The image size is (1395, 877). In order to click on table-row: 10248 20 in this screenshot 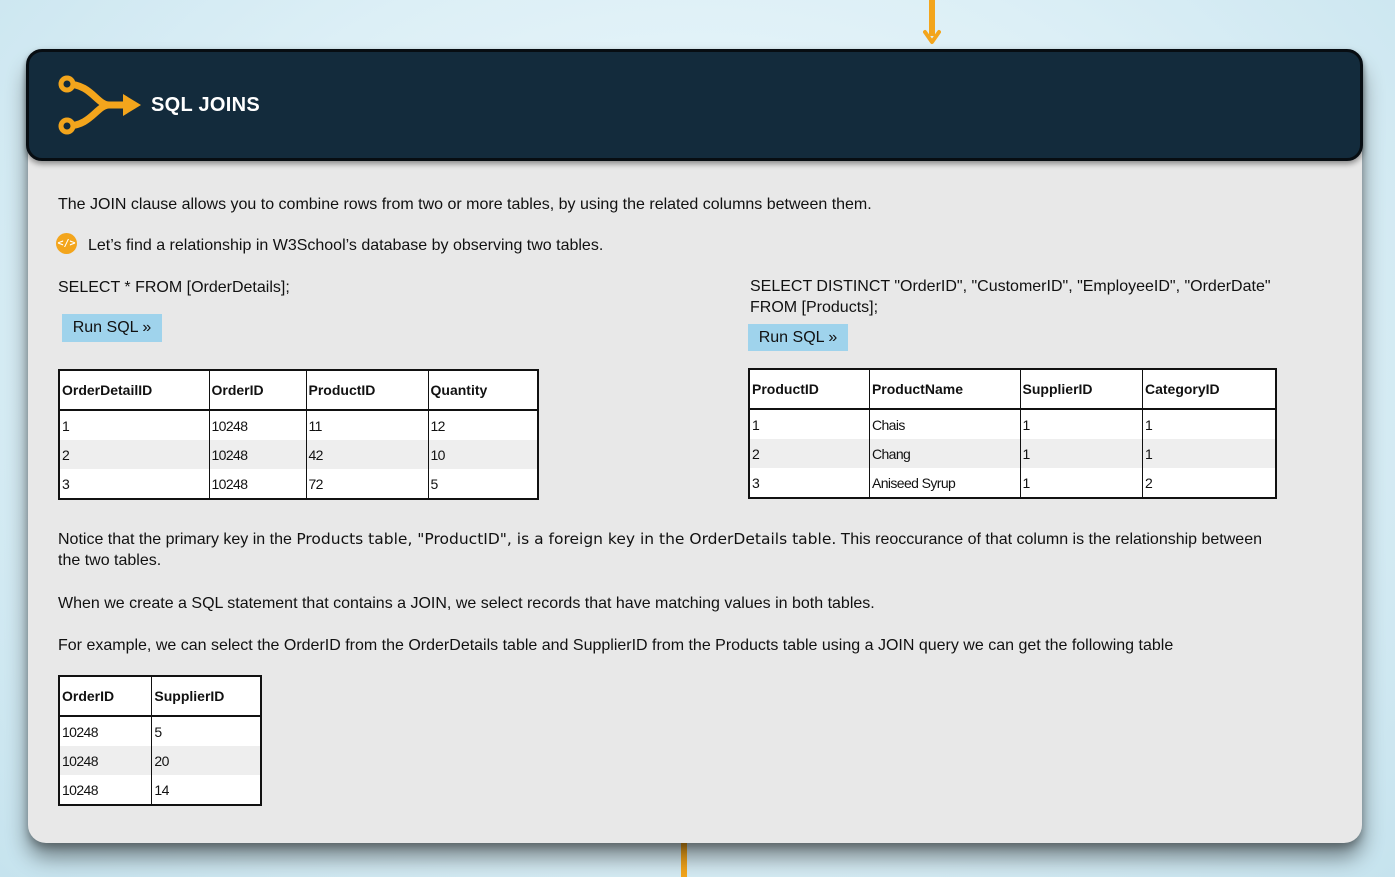, I will do `click(160, 760)`.